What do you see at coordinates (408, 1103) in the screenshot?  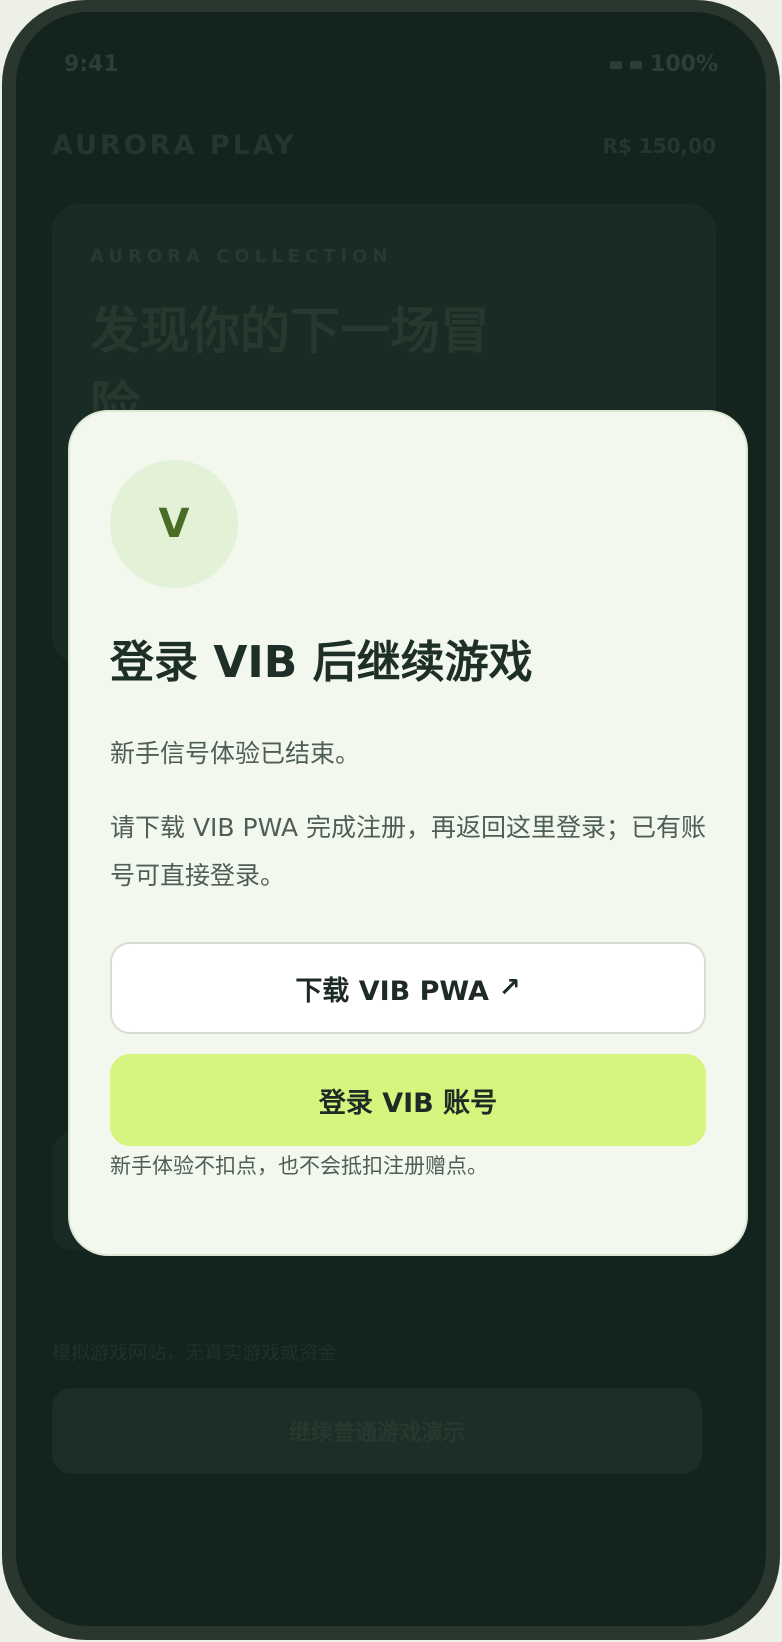 I see `login-vib-label: 登录 VIB 账号` at bounding box center [408, 1103].